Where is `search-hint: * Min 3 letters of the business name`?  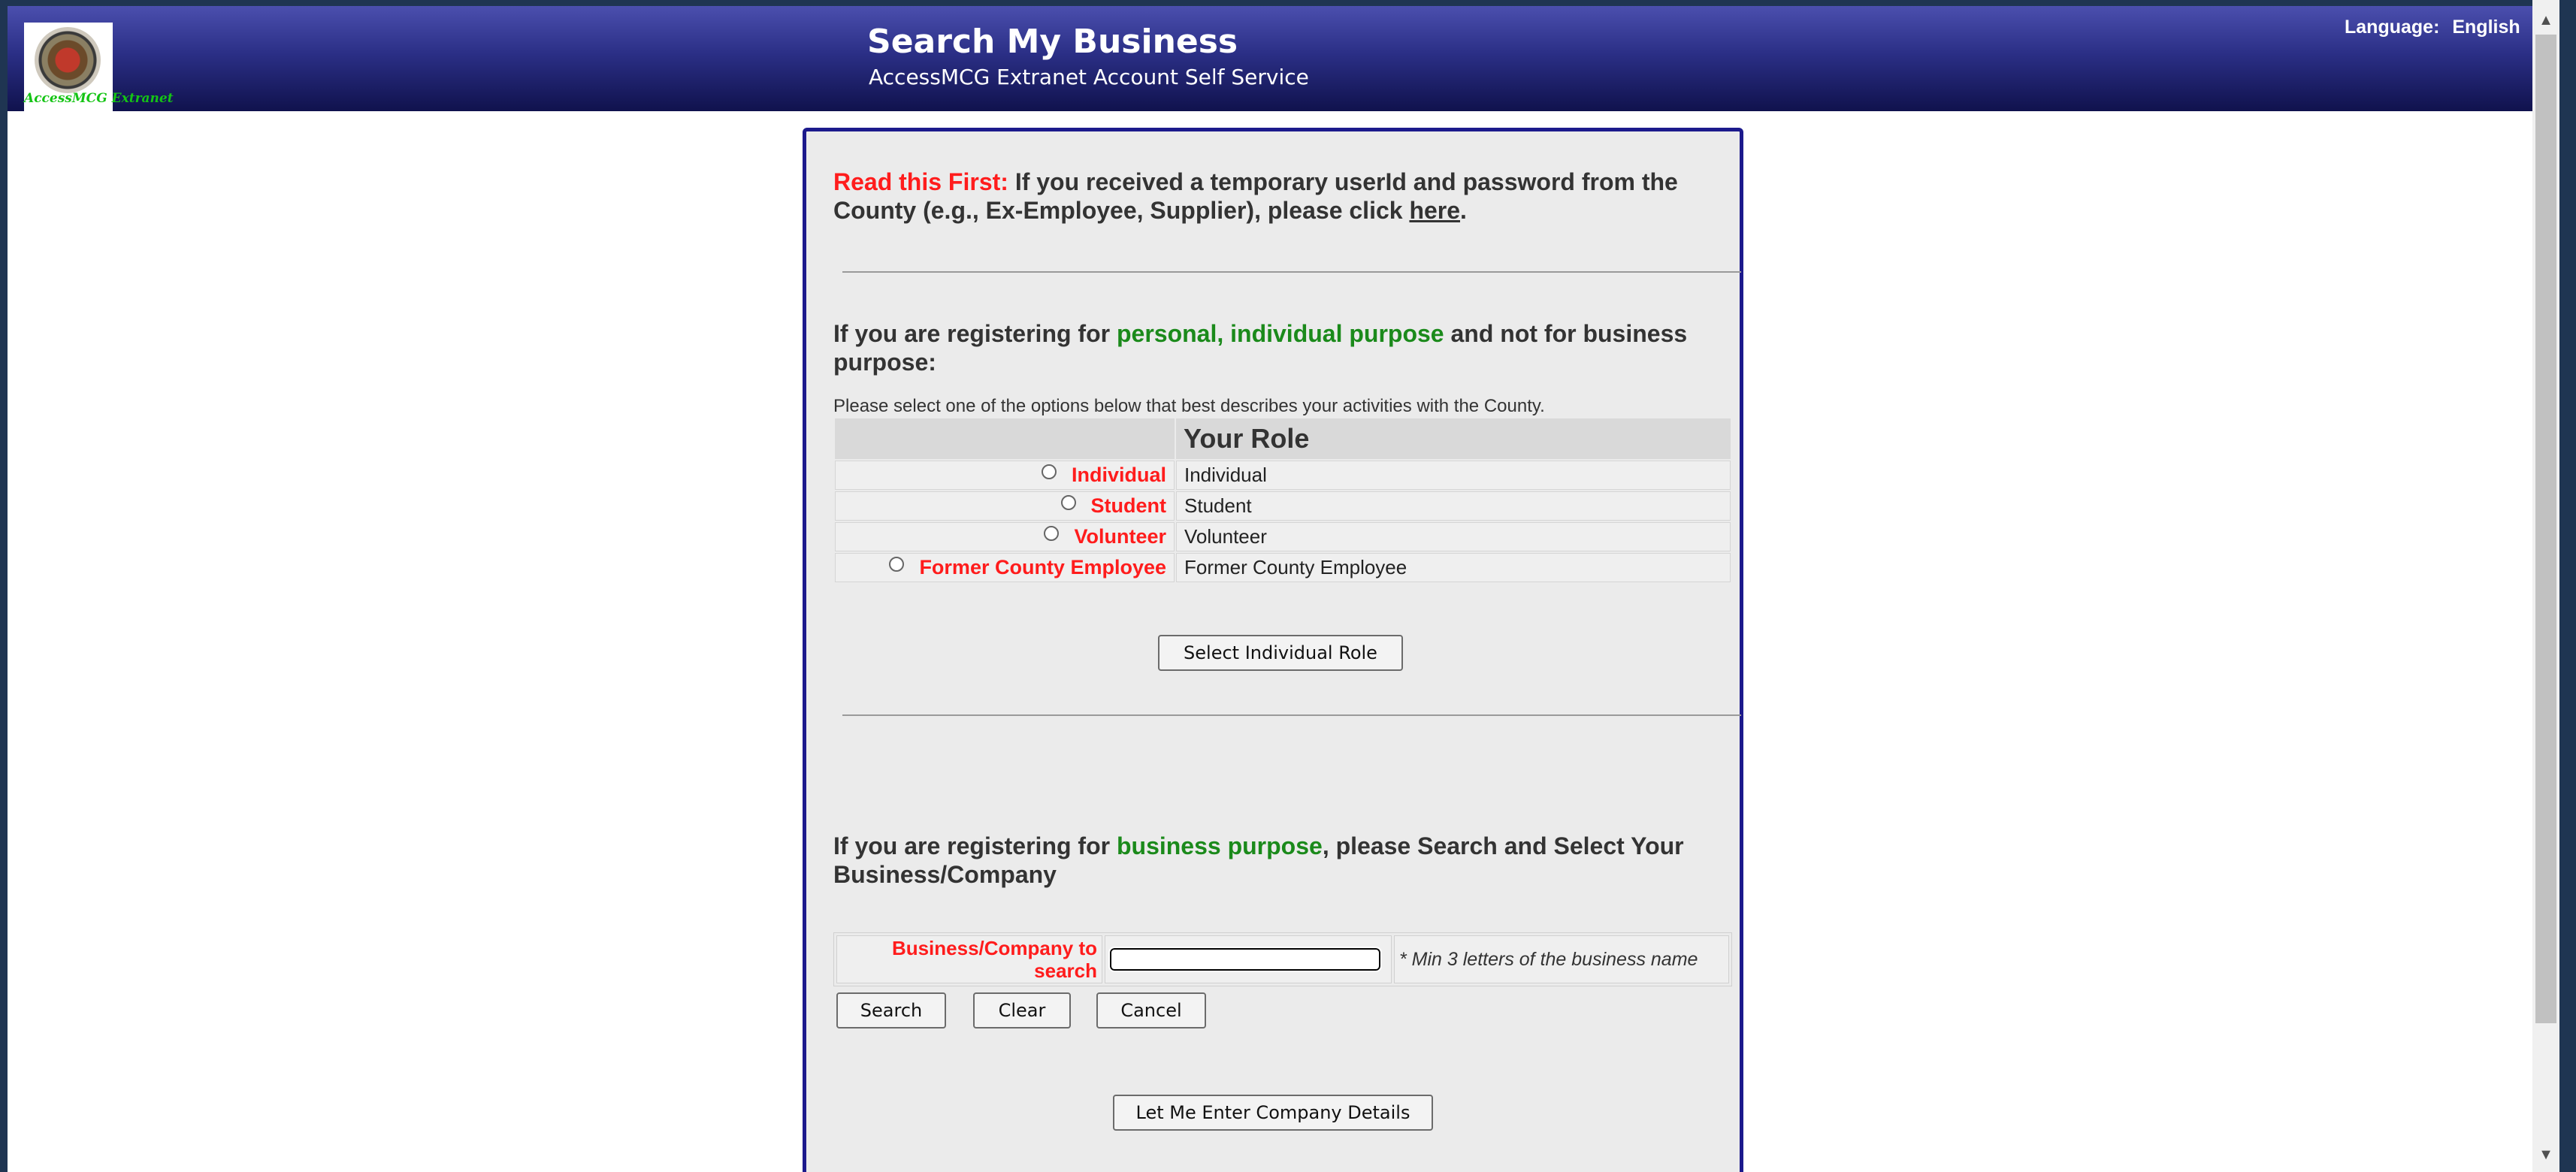
search-hint: * Min 3 letters of the business name is located at coordinates (1562, 959).